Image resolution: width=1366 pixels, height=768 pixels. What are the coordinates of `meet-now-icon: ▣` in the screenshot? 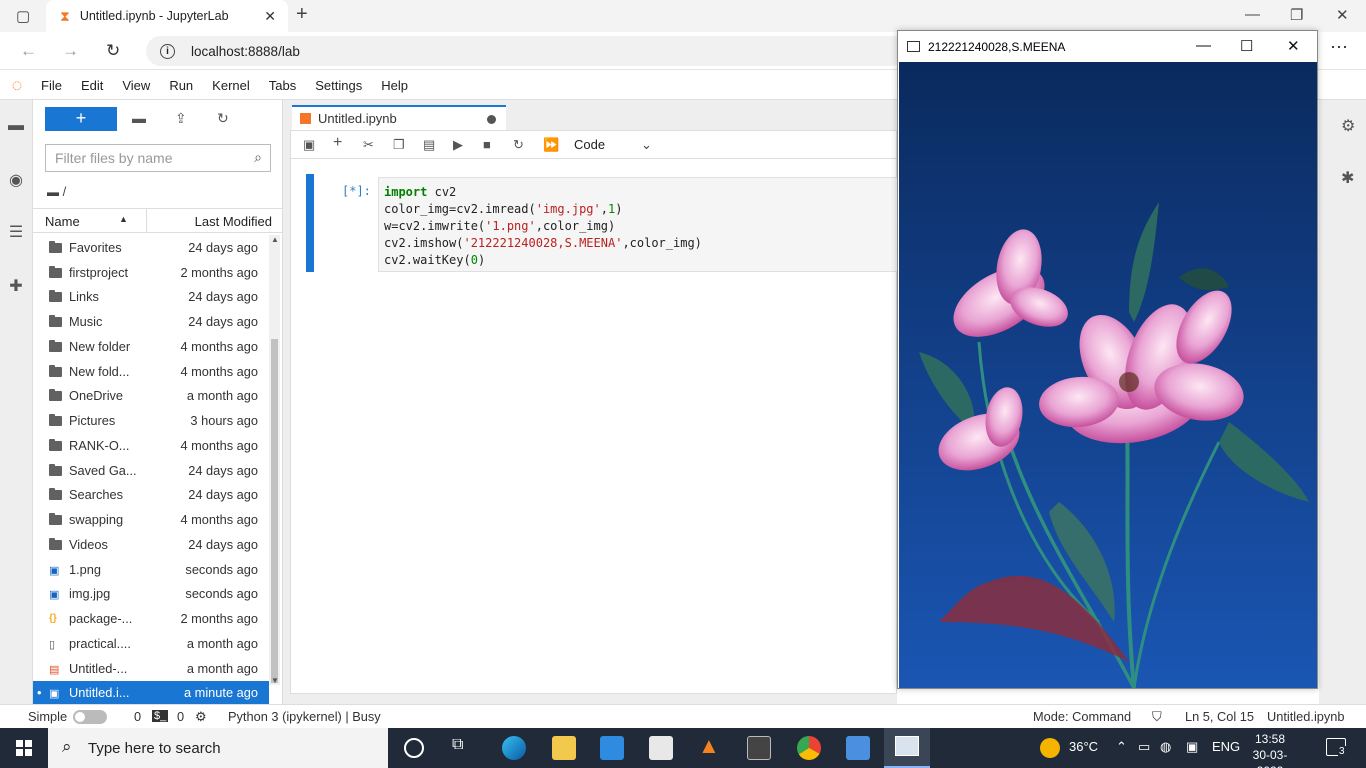 It's located at (1192, 747).